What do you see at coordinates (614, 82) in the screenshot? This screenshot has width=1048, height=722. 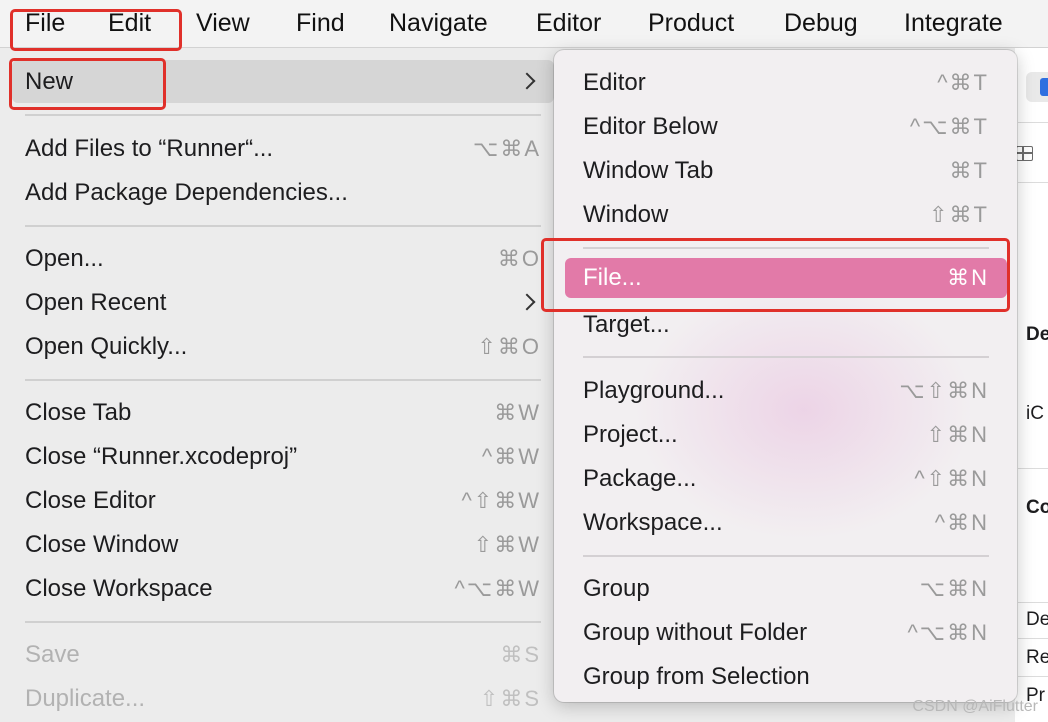 I see `menu-item-label: Editor` at bounding box center [614, 82].